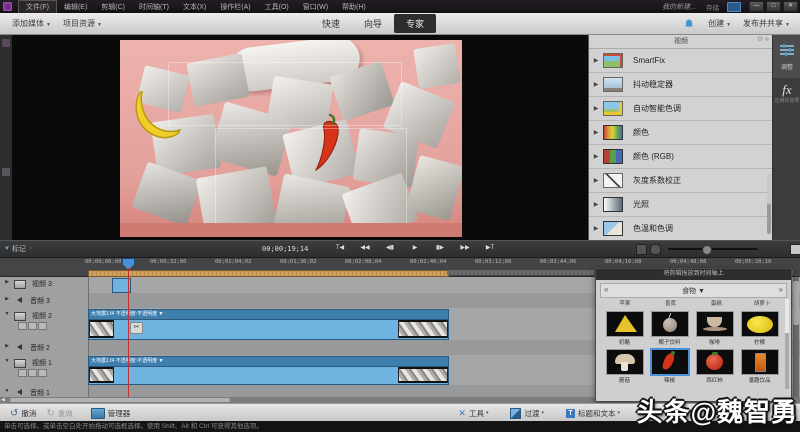  I want to click on effect-row-gamma: ▶ 灰度系数校正, so click(681, 181).